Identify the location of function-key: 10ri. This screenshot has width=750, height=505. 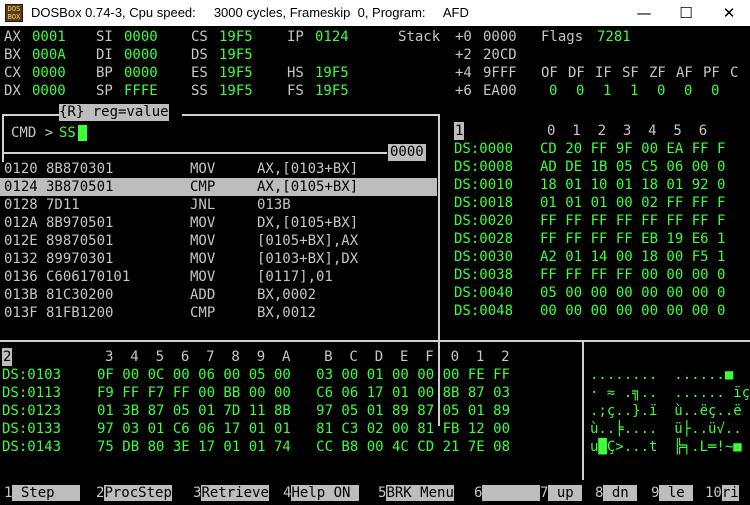
(722, 493).